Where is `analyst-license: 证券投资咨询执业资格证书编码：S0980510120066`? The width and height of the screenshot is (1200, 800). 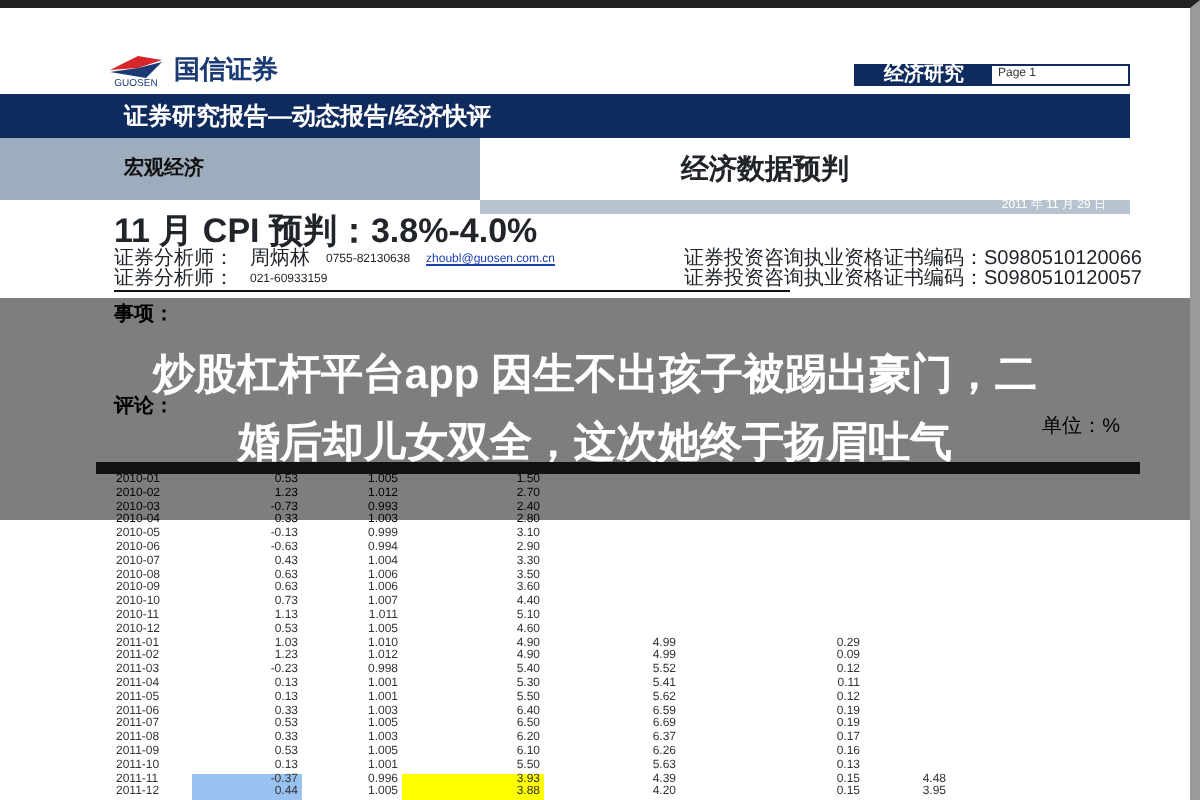
analyst-license: 证券投资咨询执业资格证书编码：S0980510120066 is located at coordinates (913, 260).